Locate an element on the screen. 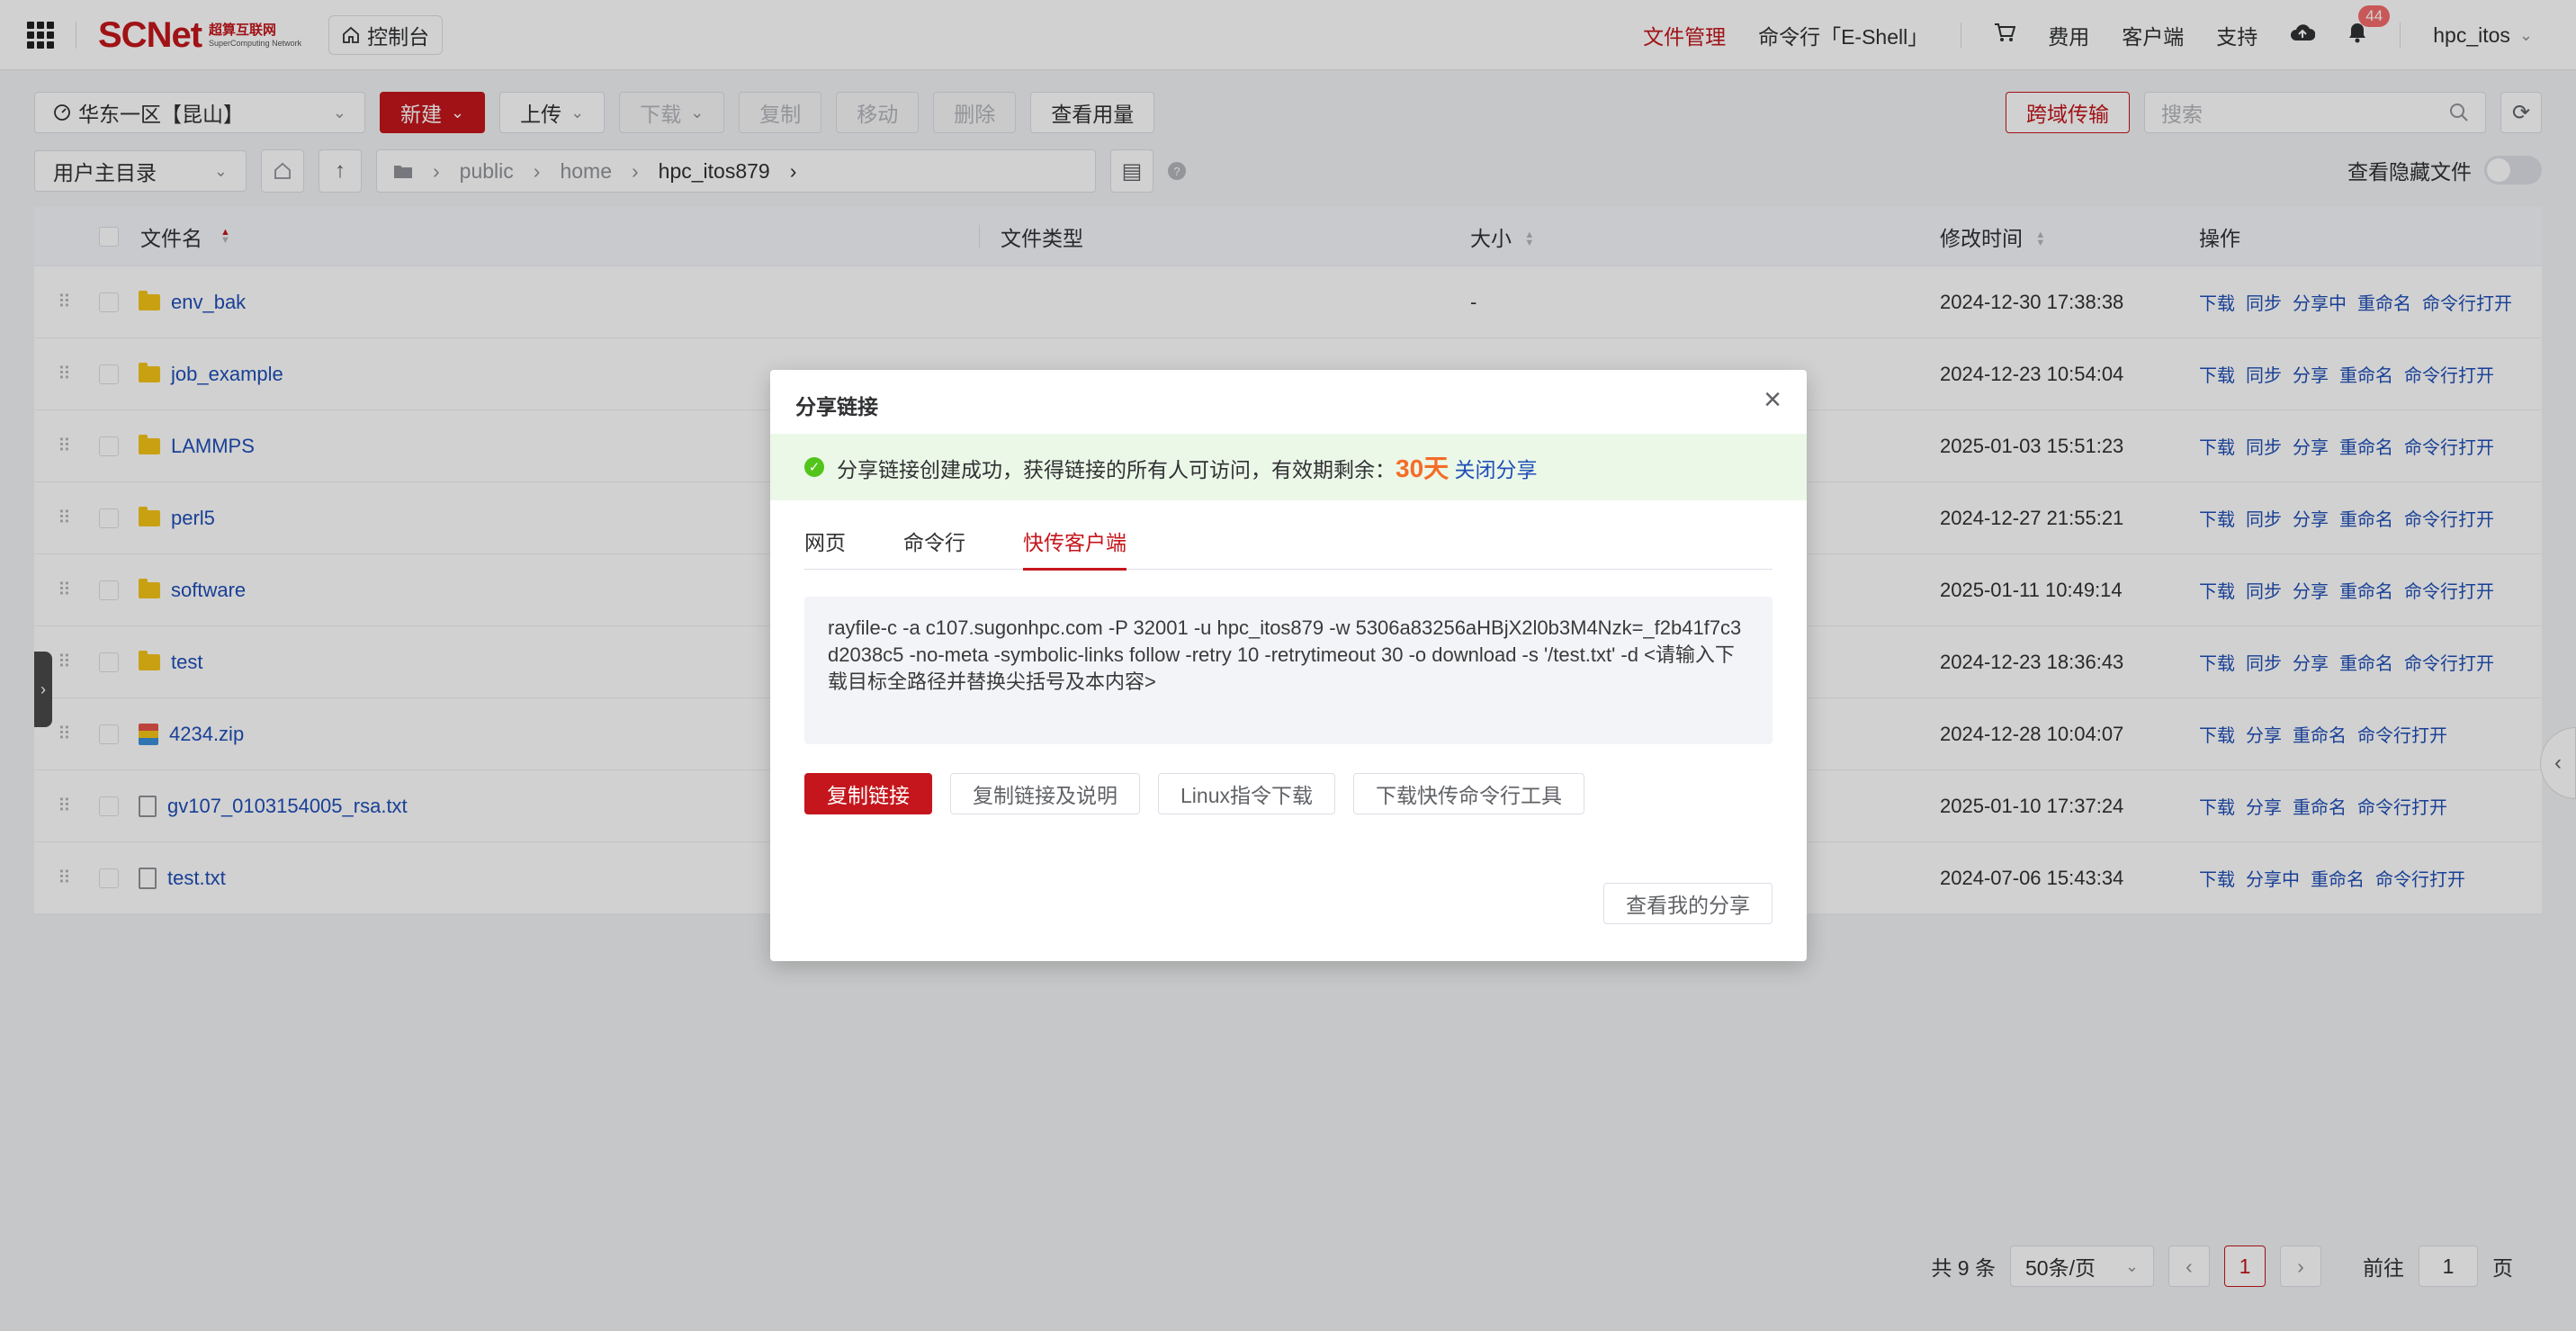 This screenshot has height=1331, width=2576. close-share-link: 关闭分享 is located at coordinates (1497, 469).